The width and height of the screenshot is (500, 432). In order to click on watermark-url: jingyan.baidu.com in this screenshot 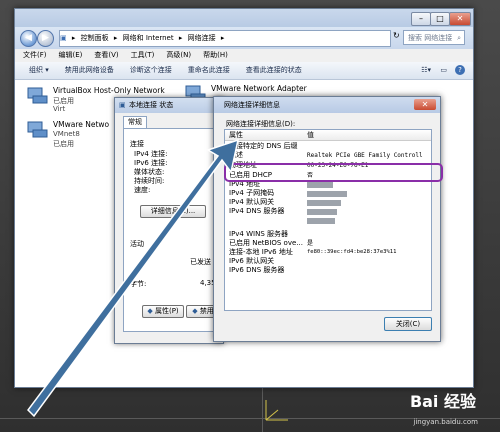, I will do `click(445, 422)`.